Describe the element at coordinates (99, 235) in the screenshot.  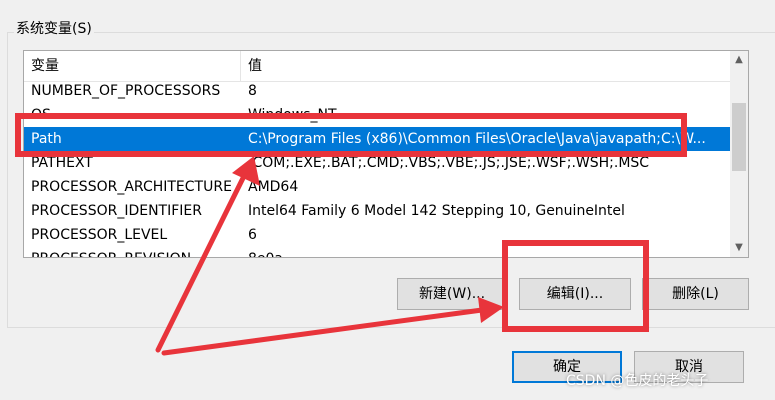
I see `variable-name: PROCESSOR_LEVEL` at that location.